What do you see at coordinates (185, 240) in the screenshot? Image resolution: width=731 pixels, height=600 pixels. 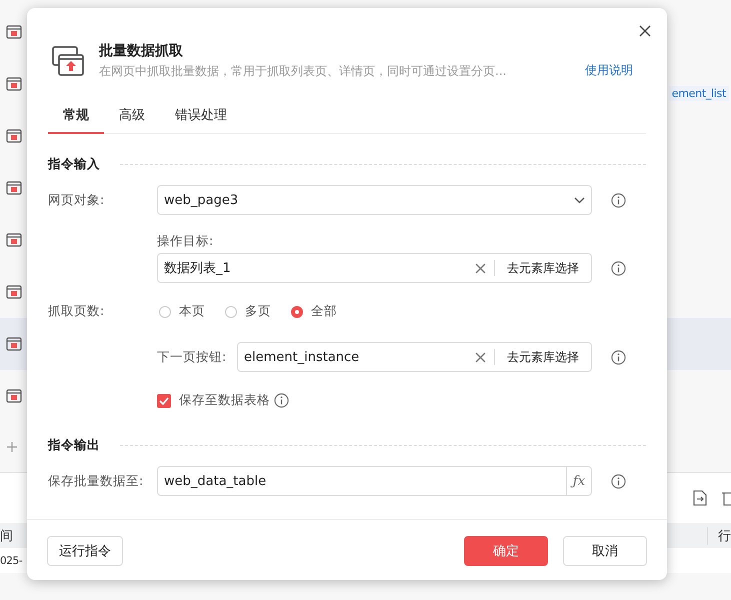 I see `field-label: 操作目标:` at bounding box center [185, 240].